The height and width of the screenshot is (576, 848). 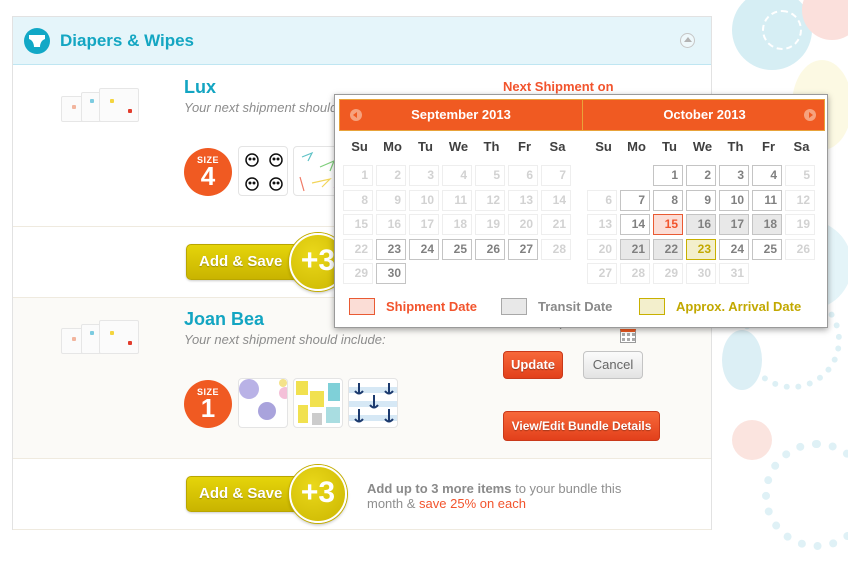 What do you see at coordinates (200, 87) in the screenshot?
I see `product-name: Lux` at bounding box center [200, 87].